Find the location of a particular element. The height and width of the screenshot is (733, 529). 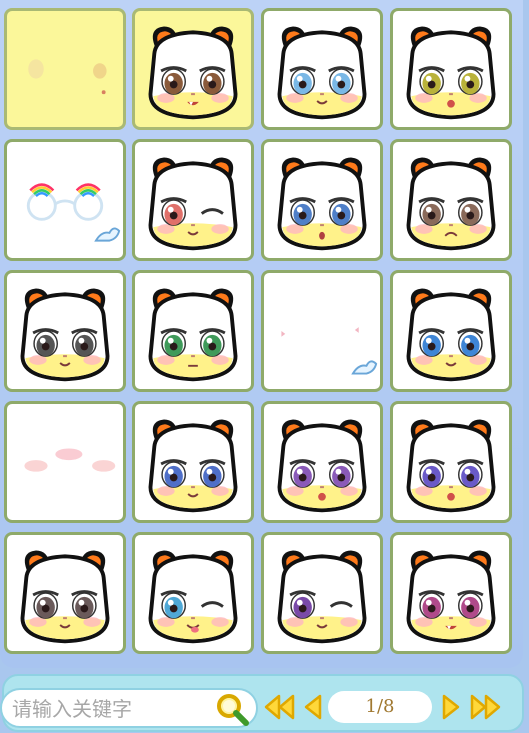

search-box is located at coordinates (129, 708).